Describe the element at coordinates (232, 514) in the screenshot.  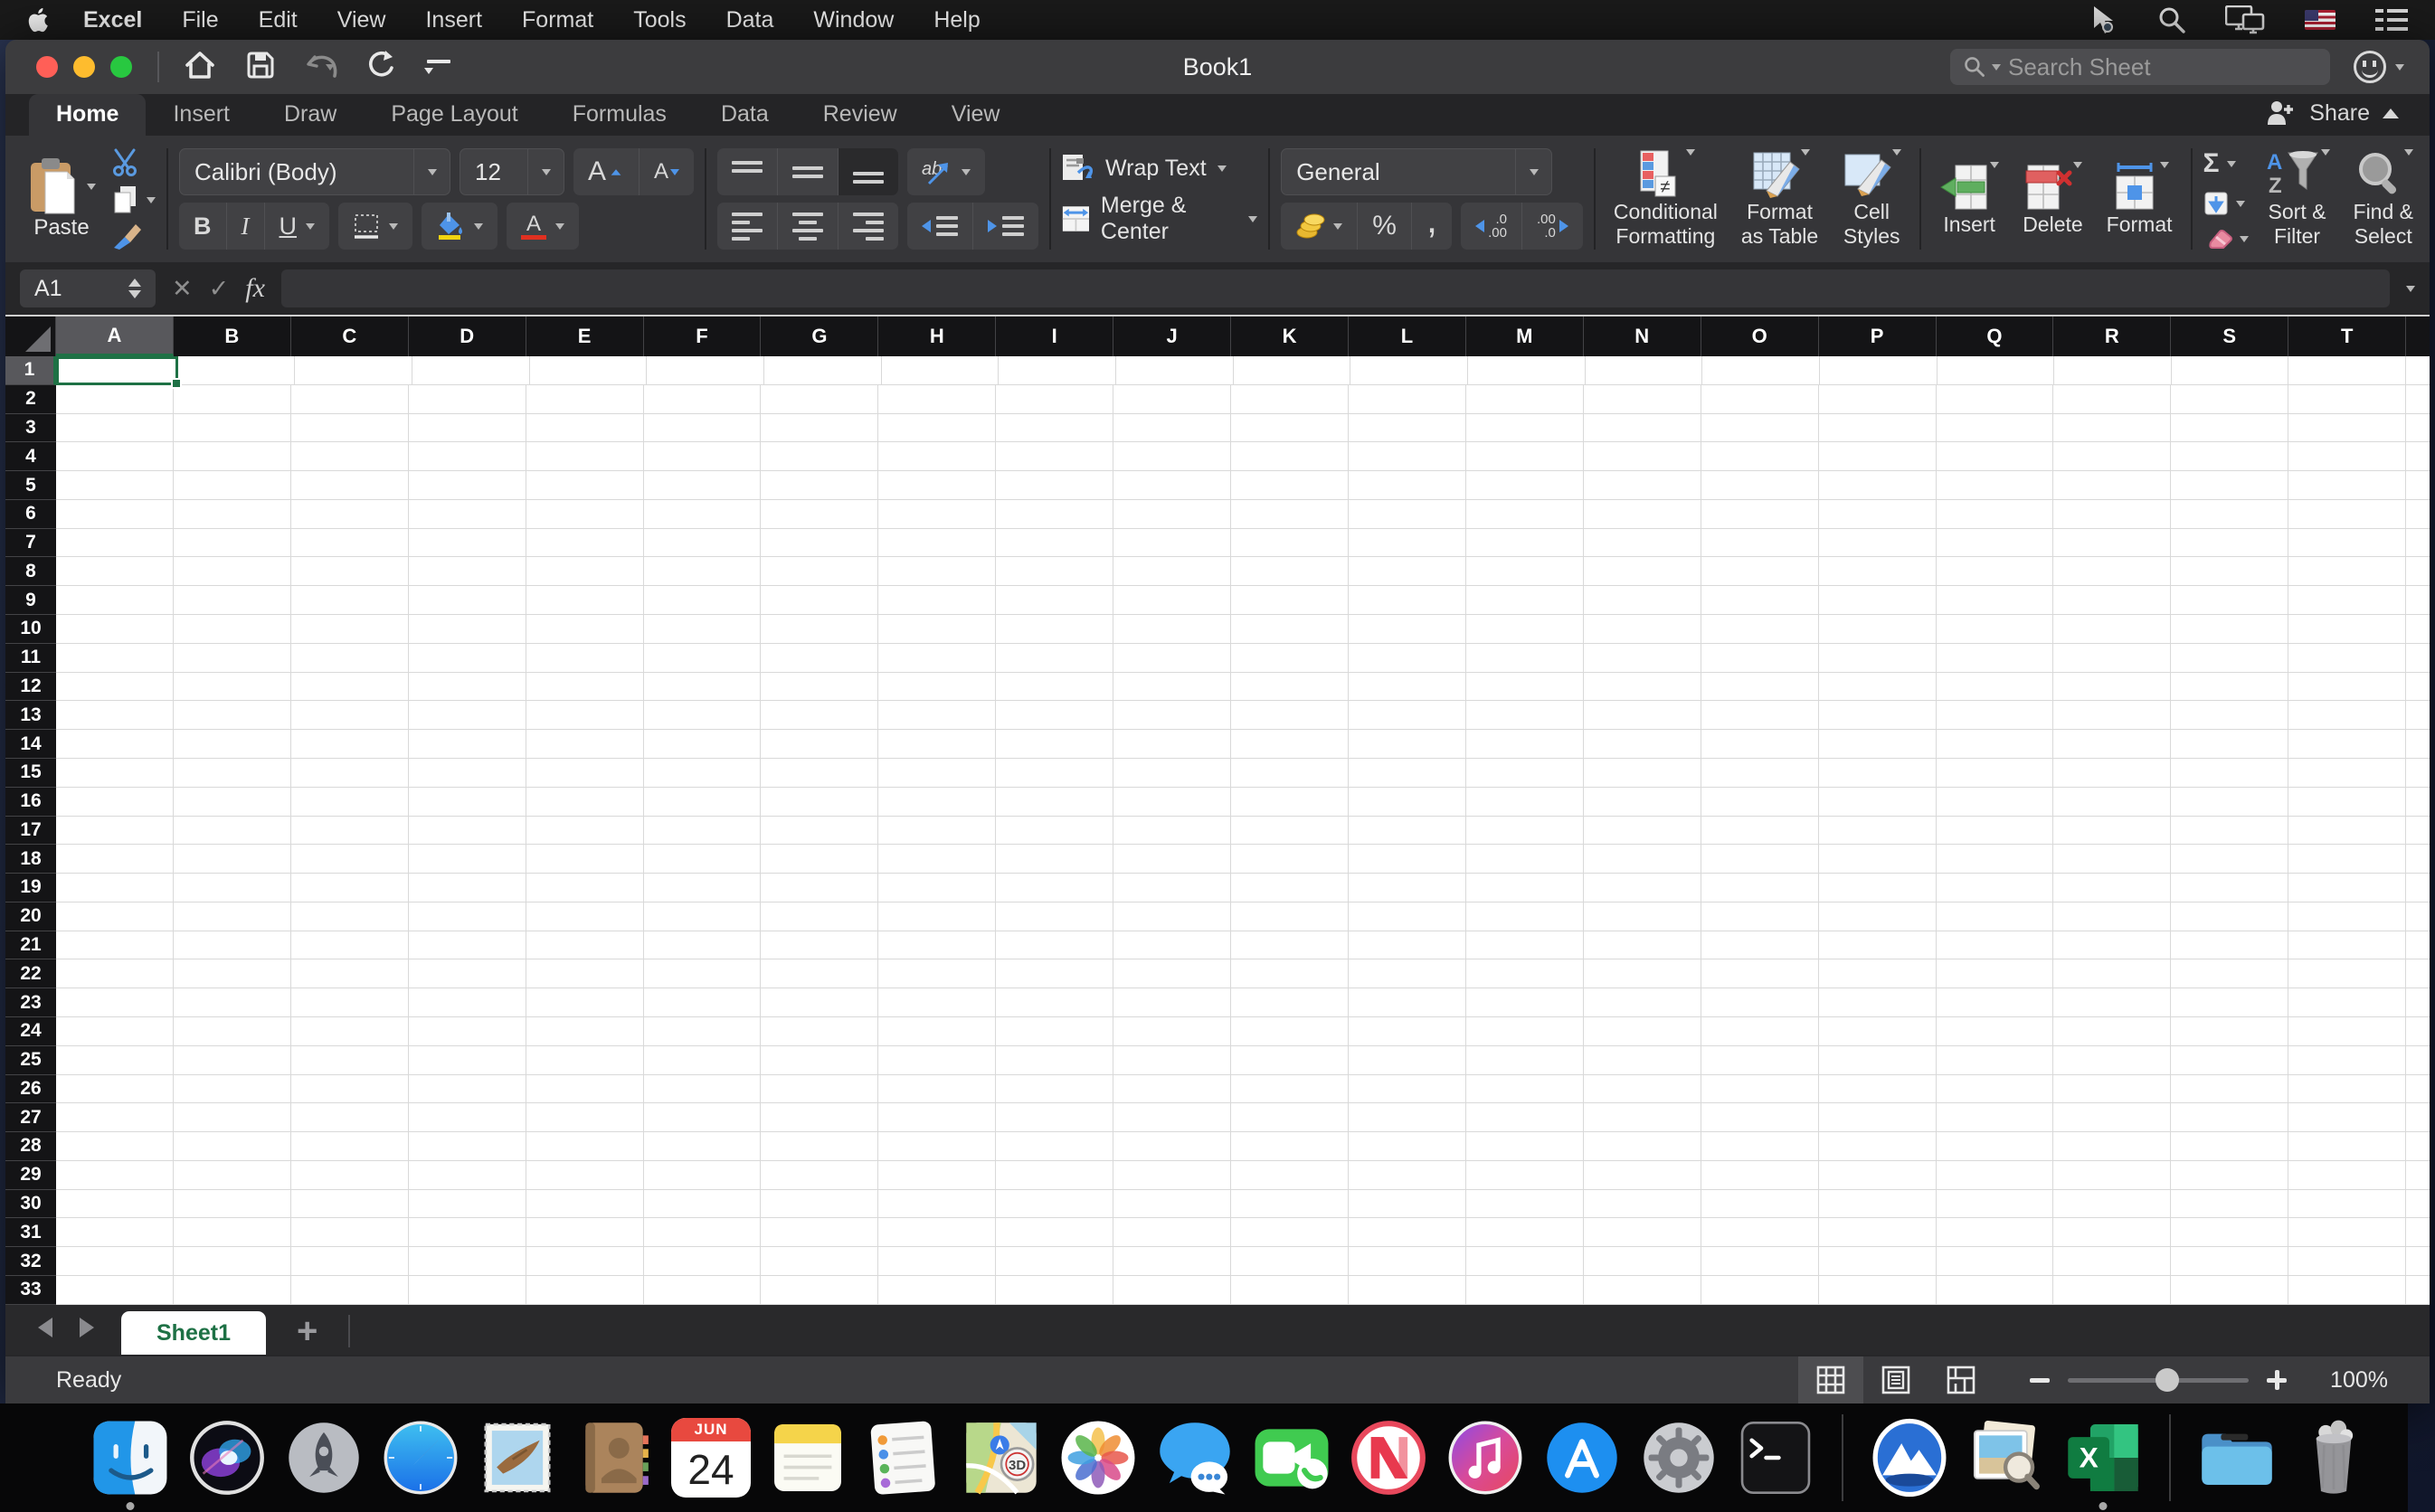
I see `cell-B6` at that location.